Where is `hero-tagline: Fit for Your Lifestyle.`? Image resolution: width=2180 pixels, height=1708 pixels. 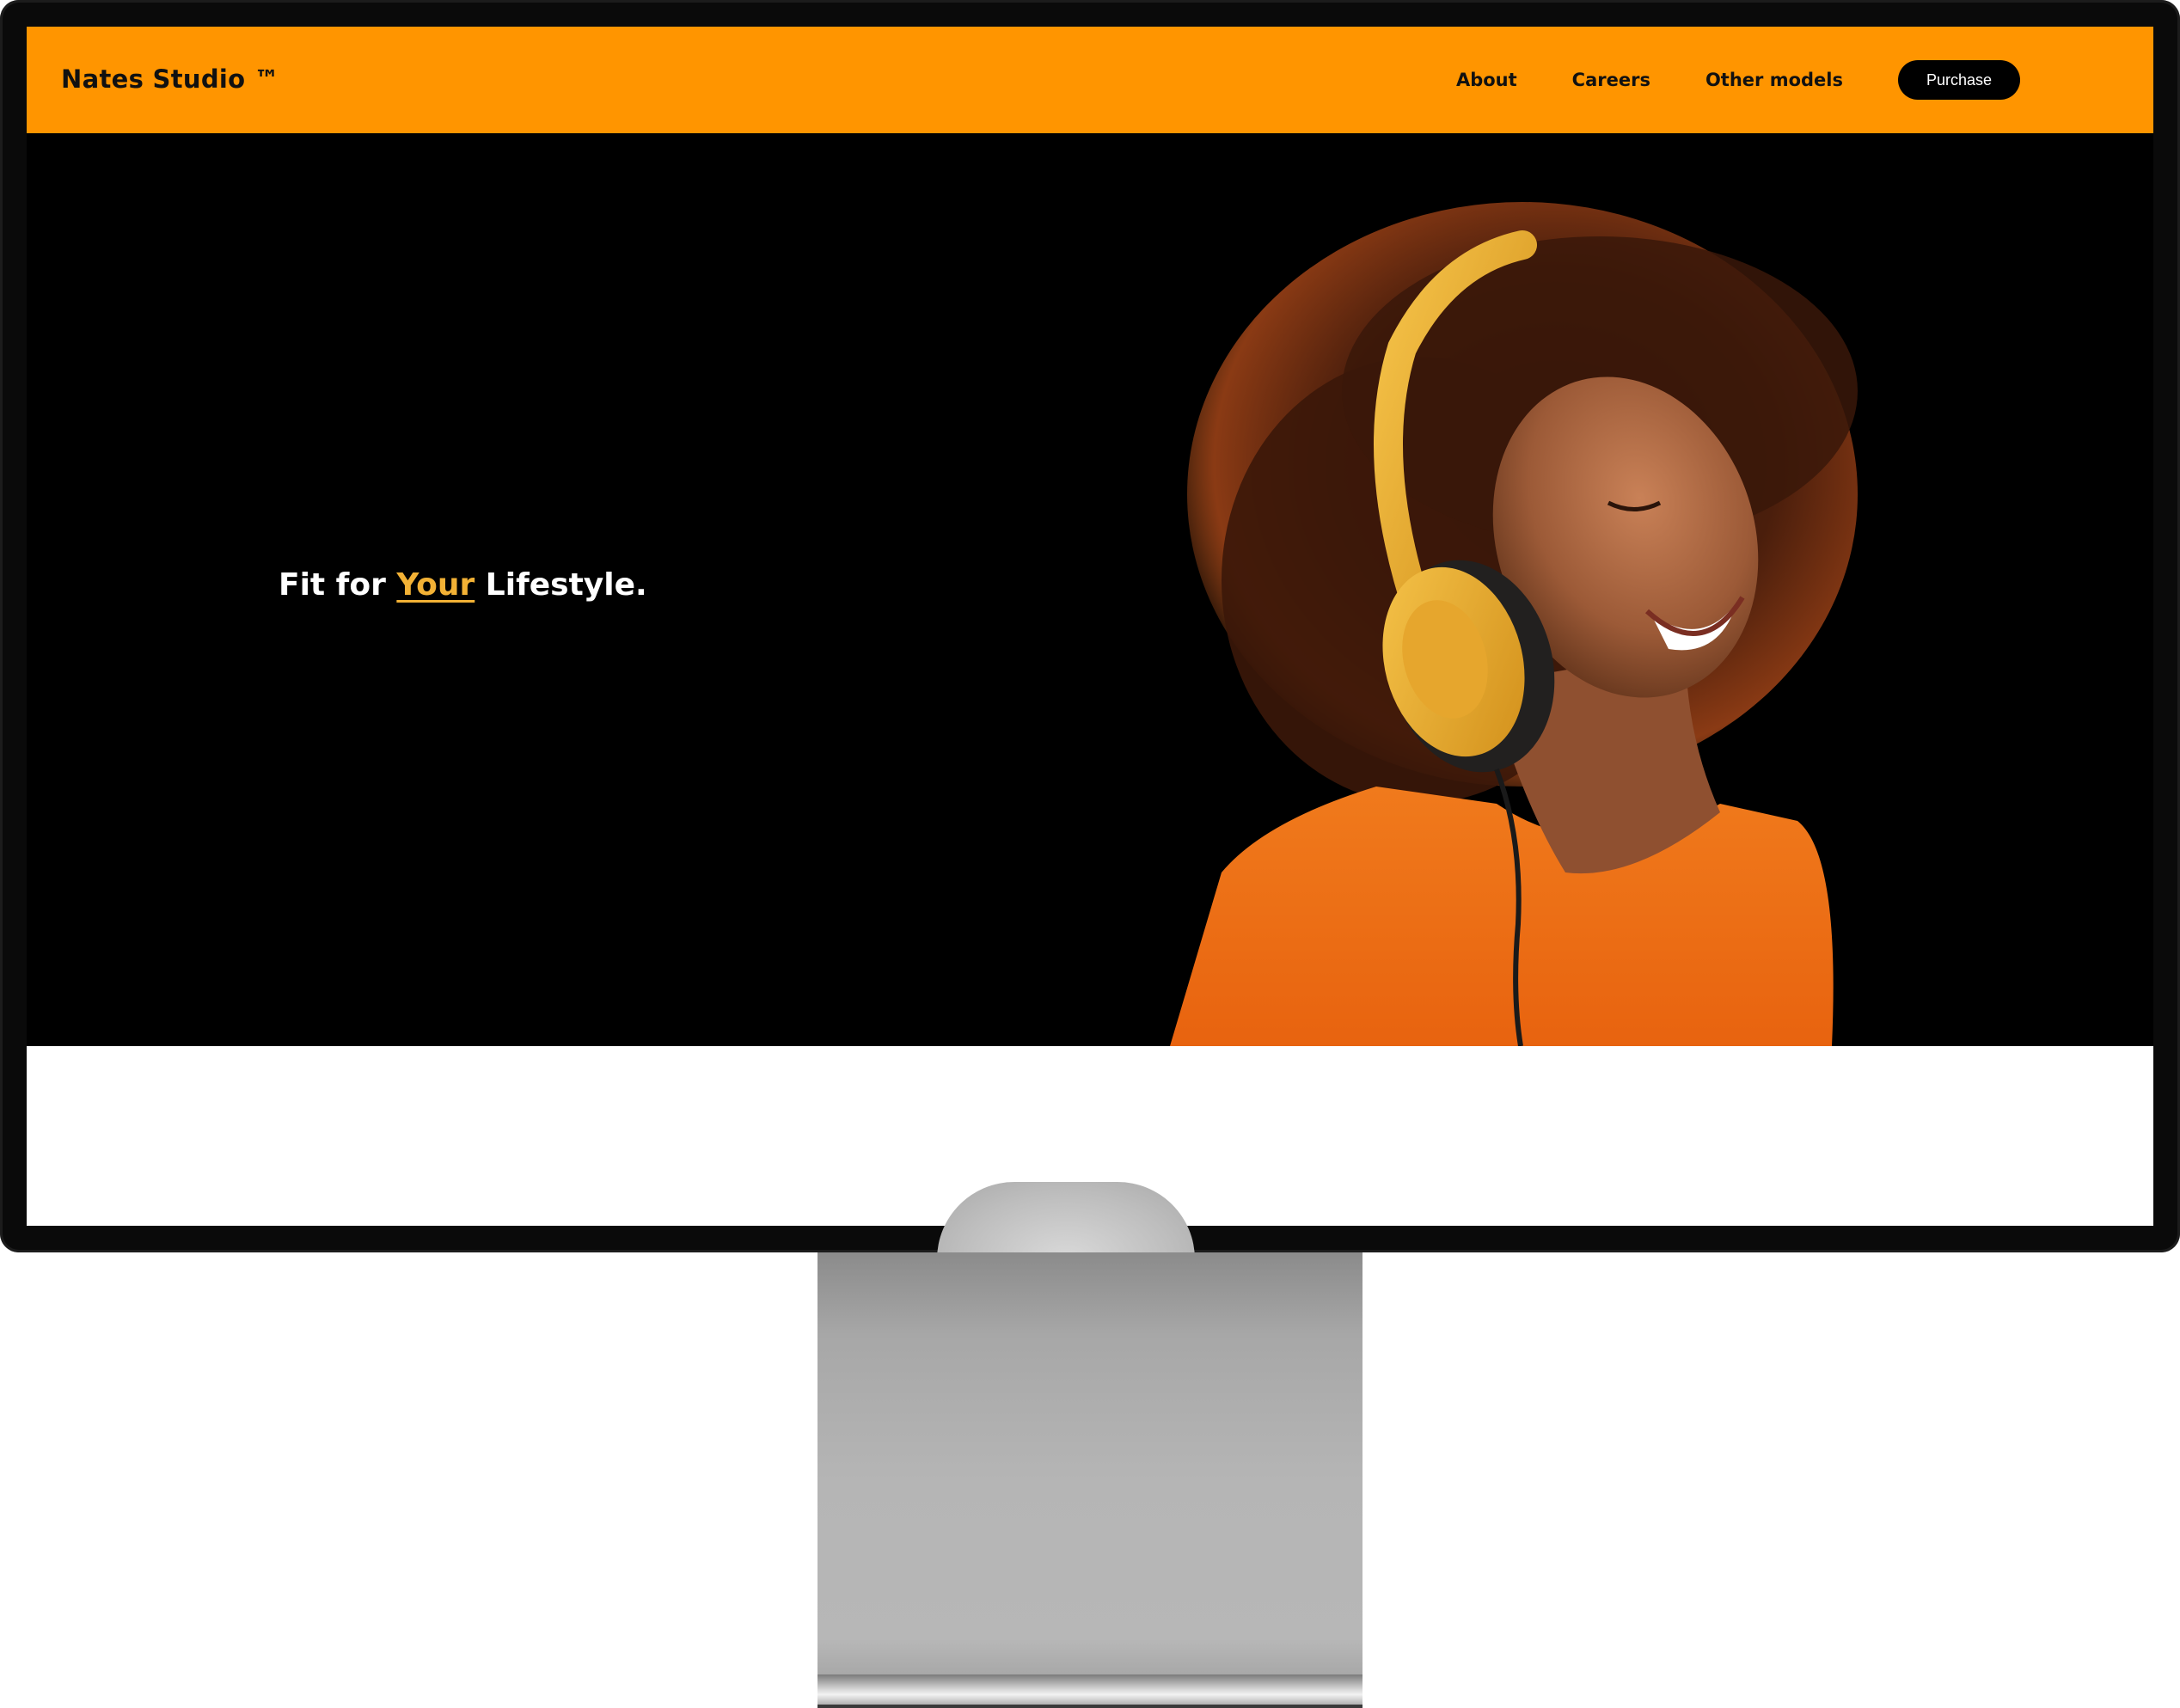
hero-tagline: Fit for Your Lifestyle. is located at coordinates (463, 585).